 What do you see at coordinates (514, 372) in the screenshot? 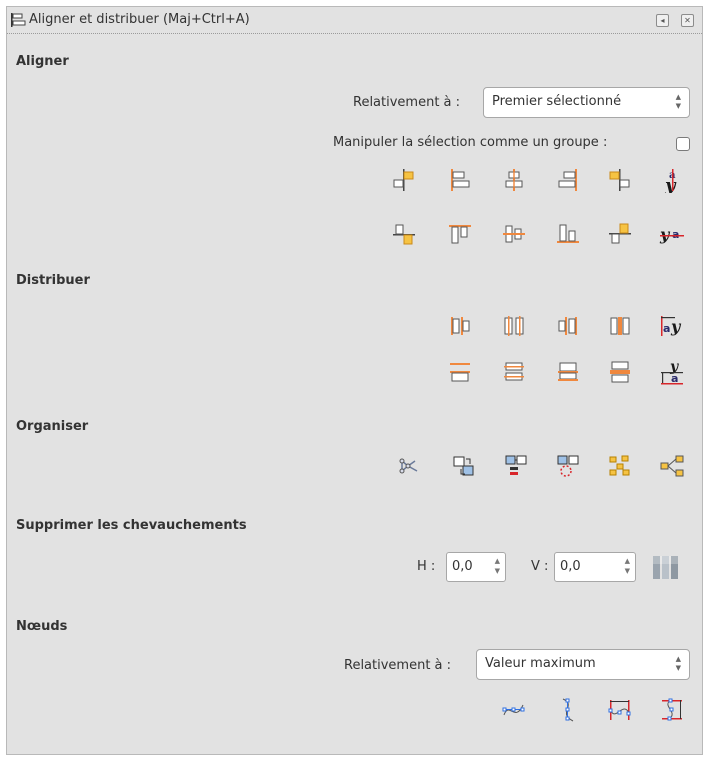
I see `distribute-centers-vertical-icon` at bounding box center [514, 372].